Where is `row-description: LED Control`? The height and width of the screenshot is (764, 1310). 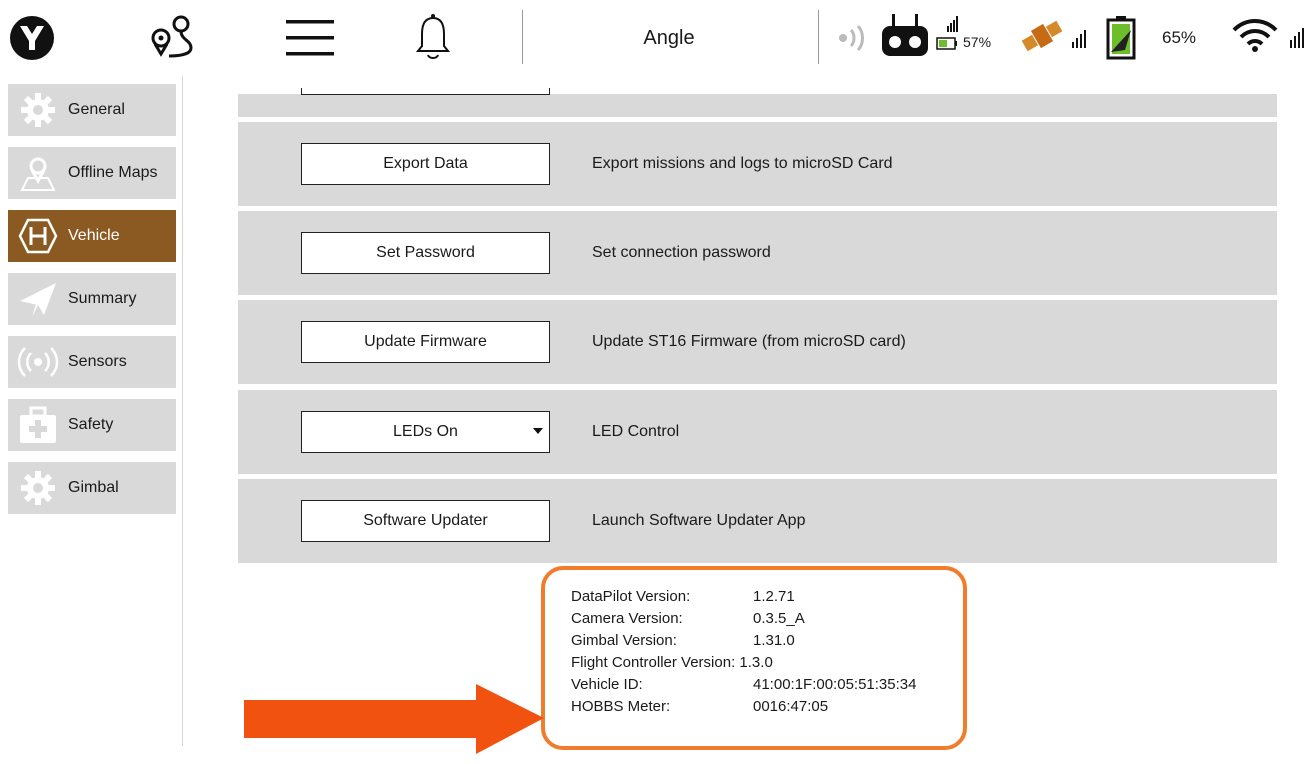
row-description: LED Control is located at coordinates (636, 431).